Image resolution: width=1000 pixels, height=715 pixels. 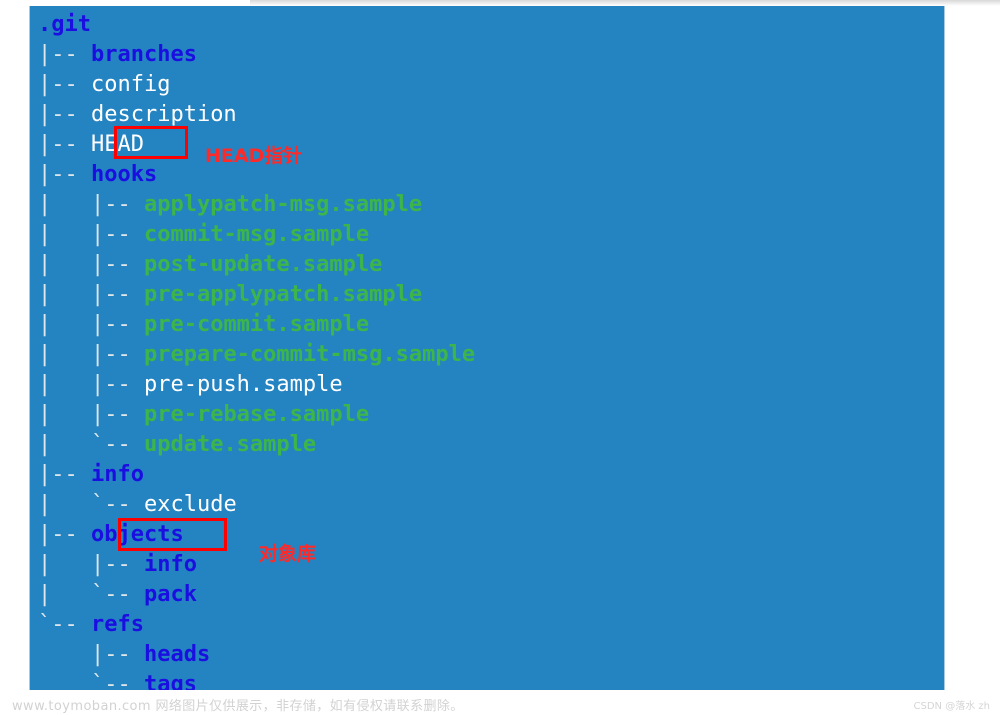 What do you see at coordinates (163, 114) in the screenshot?
I see `tree-entry-description: description` at bounding box center [163, 114].